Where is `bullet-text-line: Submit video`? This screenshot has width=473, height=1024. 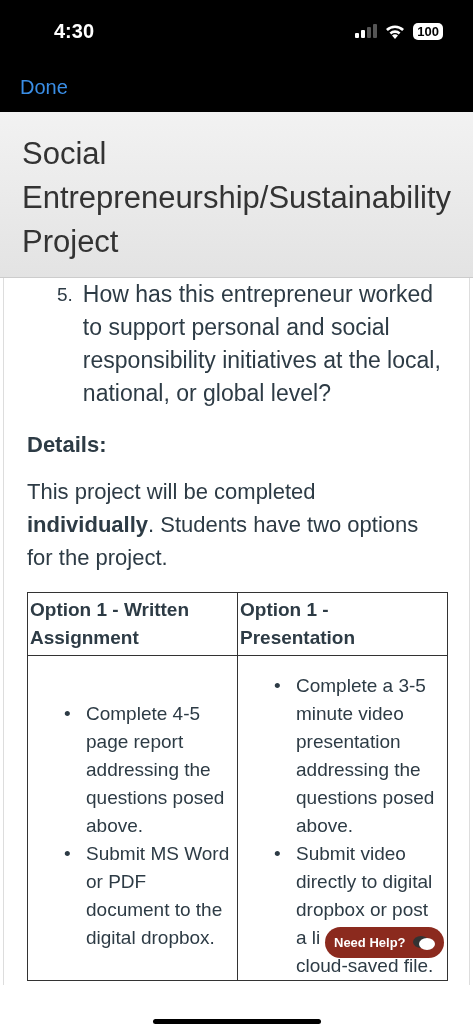
bullet-text-line: Submit video is located at coordinates (351, 854).